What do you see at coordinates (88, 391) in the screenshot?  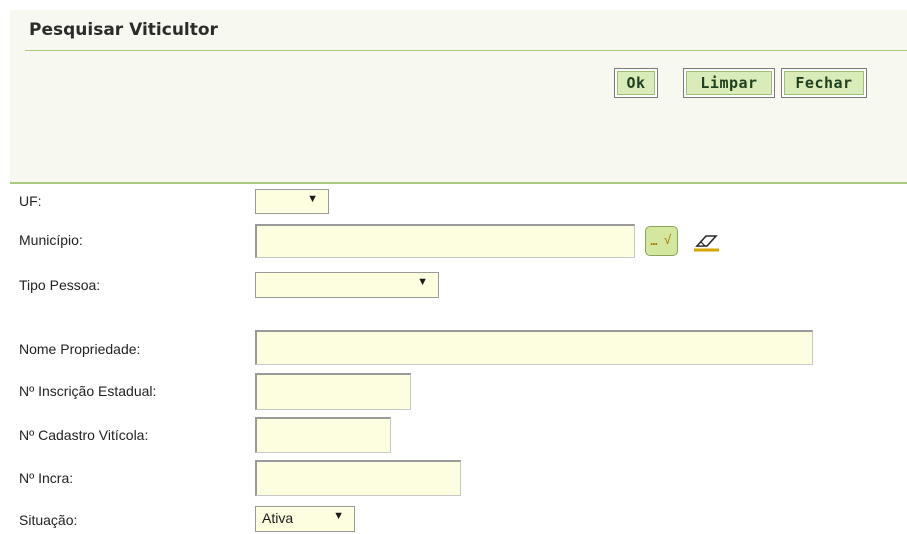 I see `inscricao-estadual-label: Nº Inscrição Estadual:` at bounding box center [88, 391].